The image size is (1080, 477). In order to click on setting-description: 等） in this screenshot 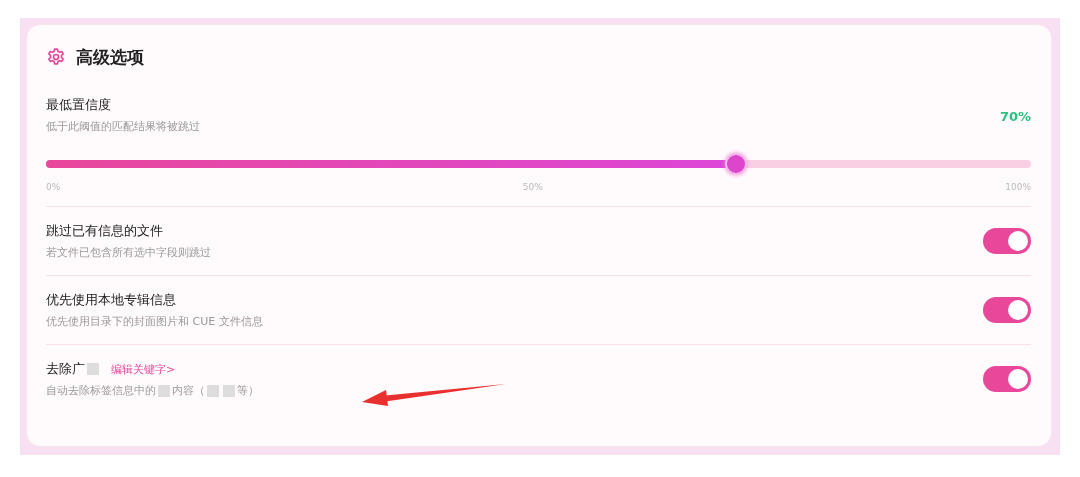, I will do `click(248, 390)`.